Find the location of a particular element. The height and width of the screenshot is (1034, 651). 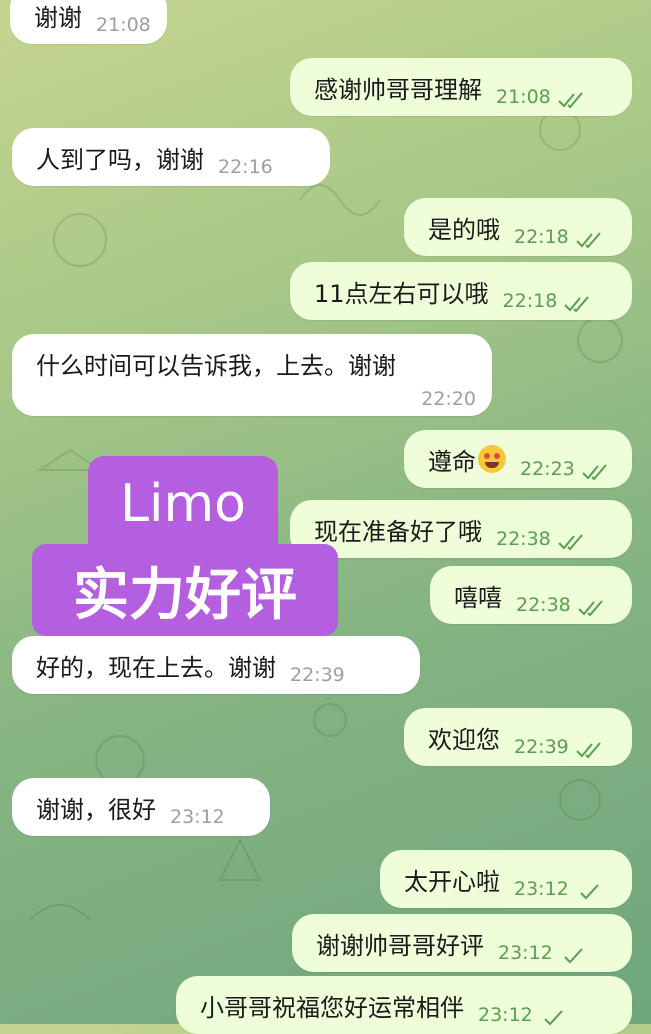

message-bubble-incoming: 什么时间可以告诉我，上去。谢谢 22:20 is located at coordinates (252, 375).